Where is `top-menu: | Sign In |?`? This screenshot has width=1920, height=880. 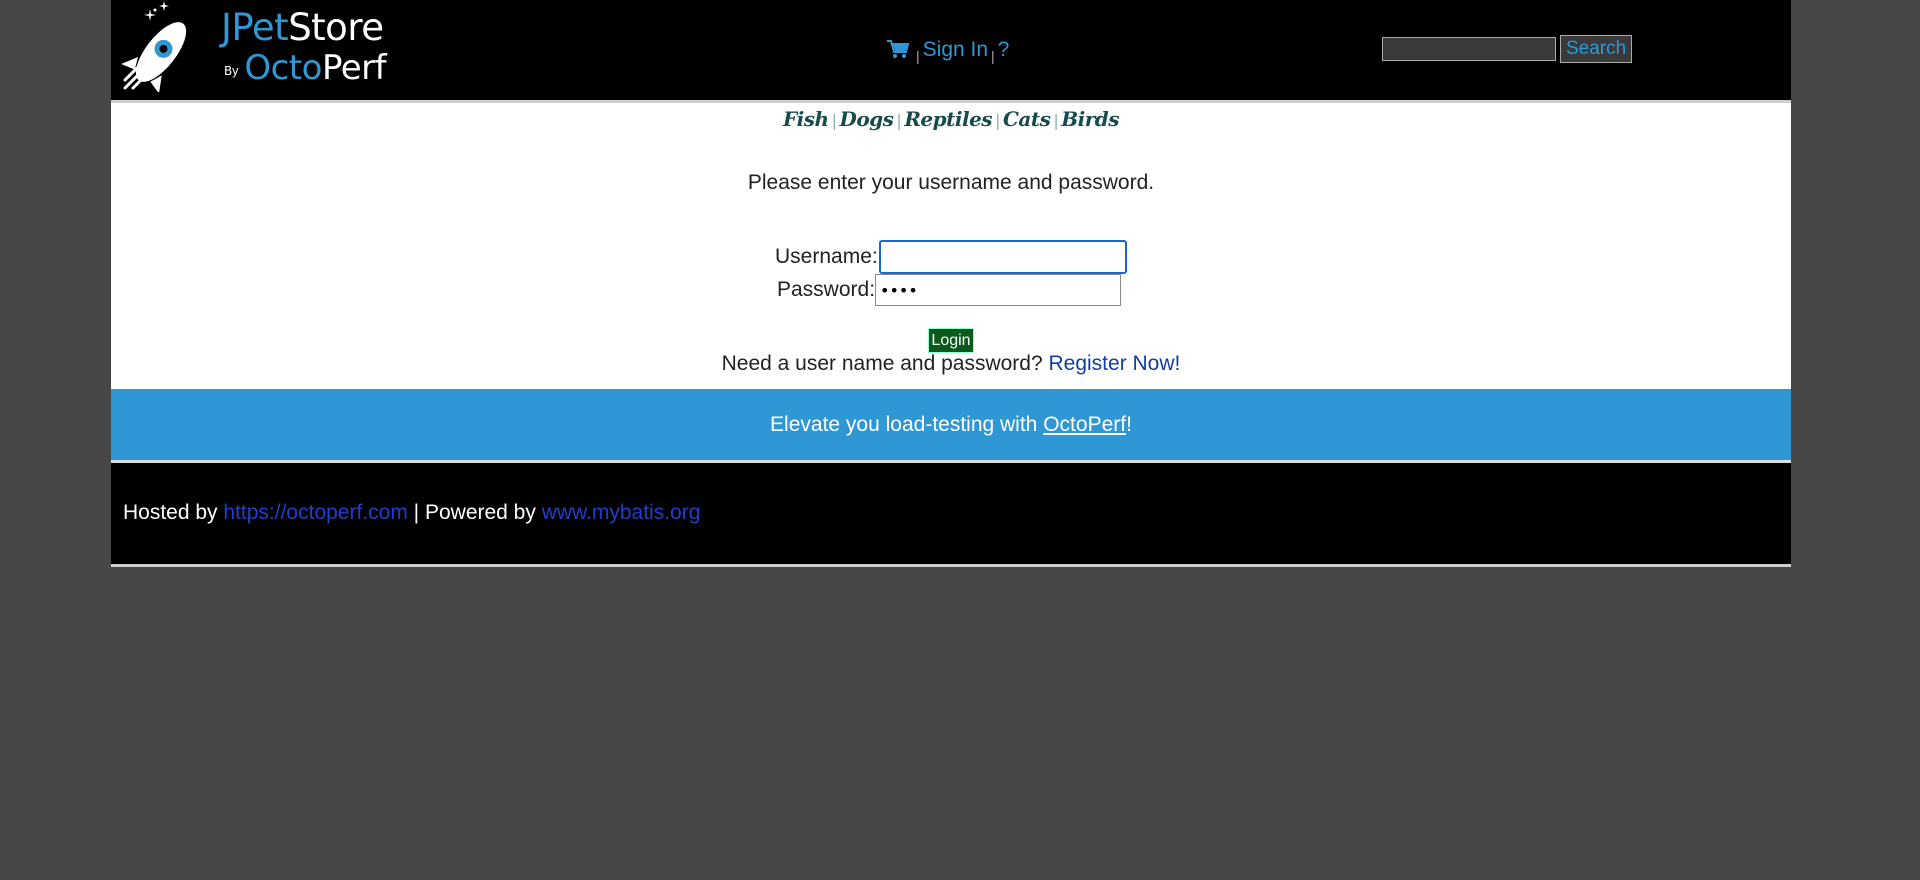
top-menu: | Sign In |? is located at coordinates (948, 51).